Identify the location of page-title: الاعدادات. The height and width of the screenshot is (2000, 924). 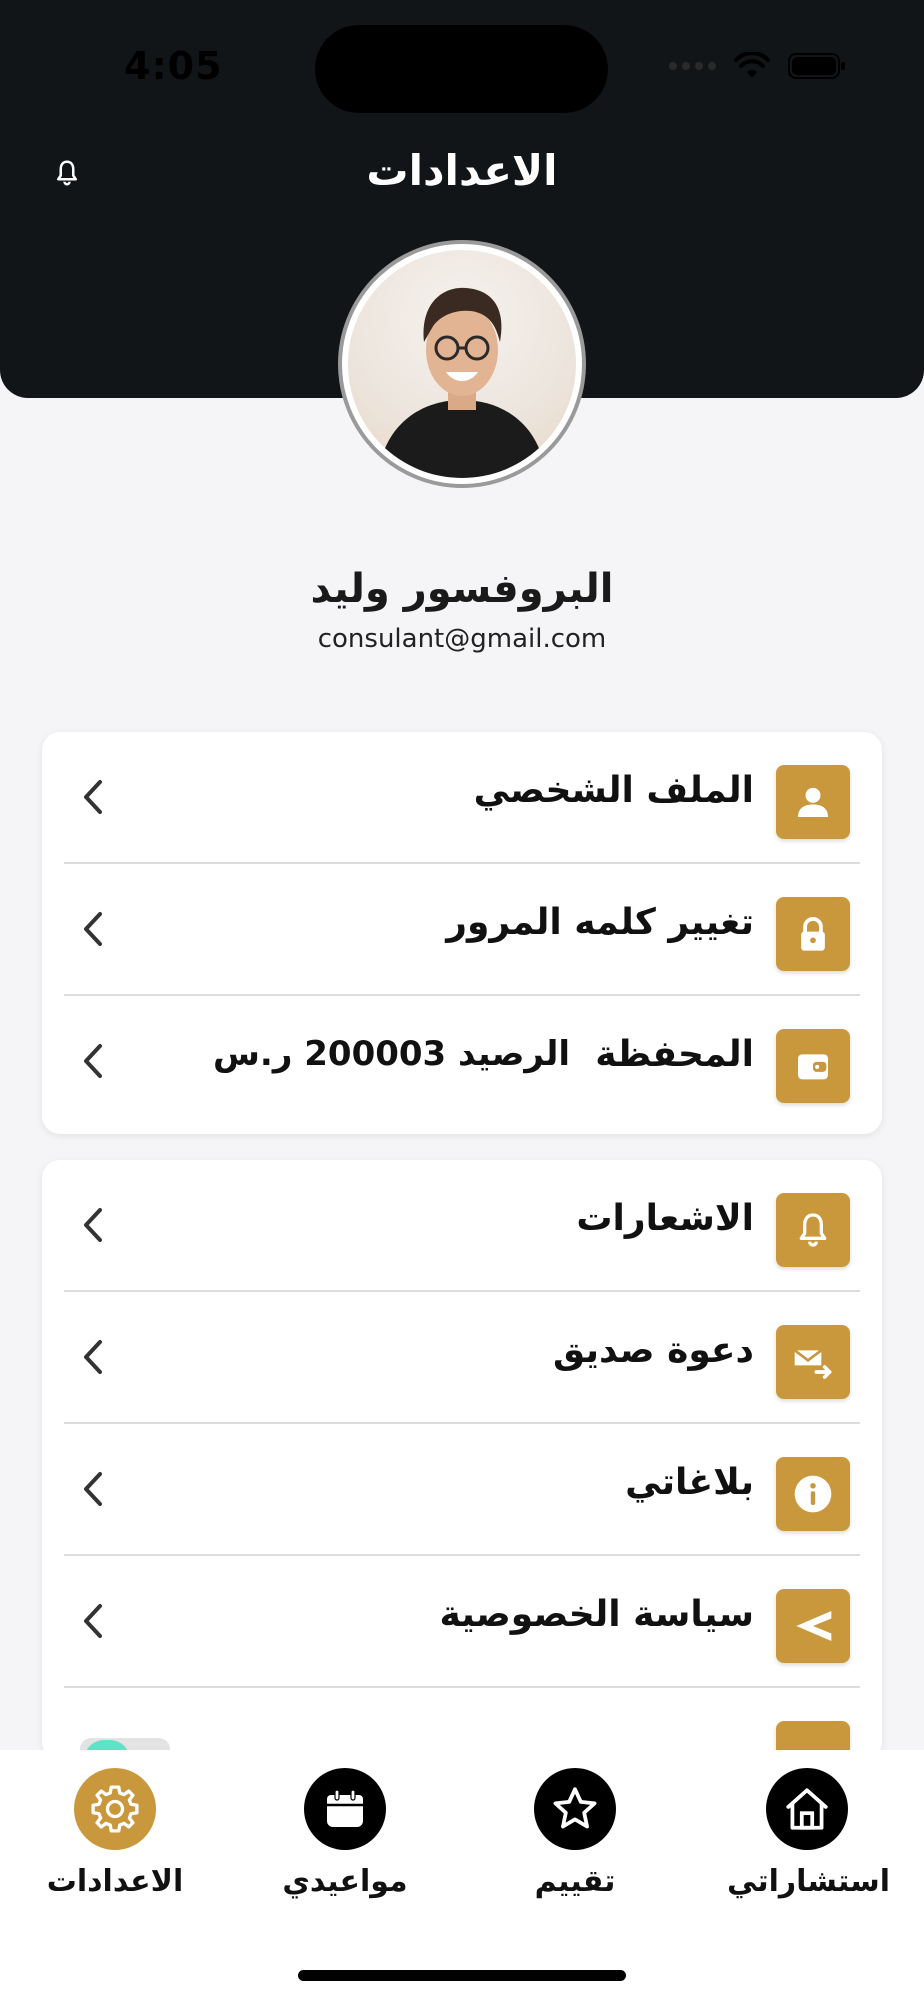
(462, 170).